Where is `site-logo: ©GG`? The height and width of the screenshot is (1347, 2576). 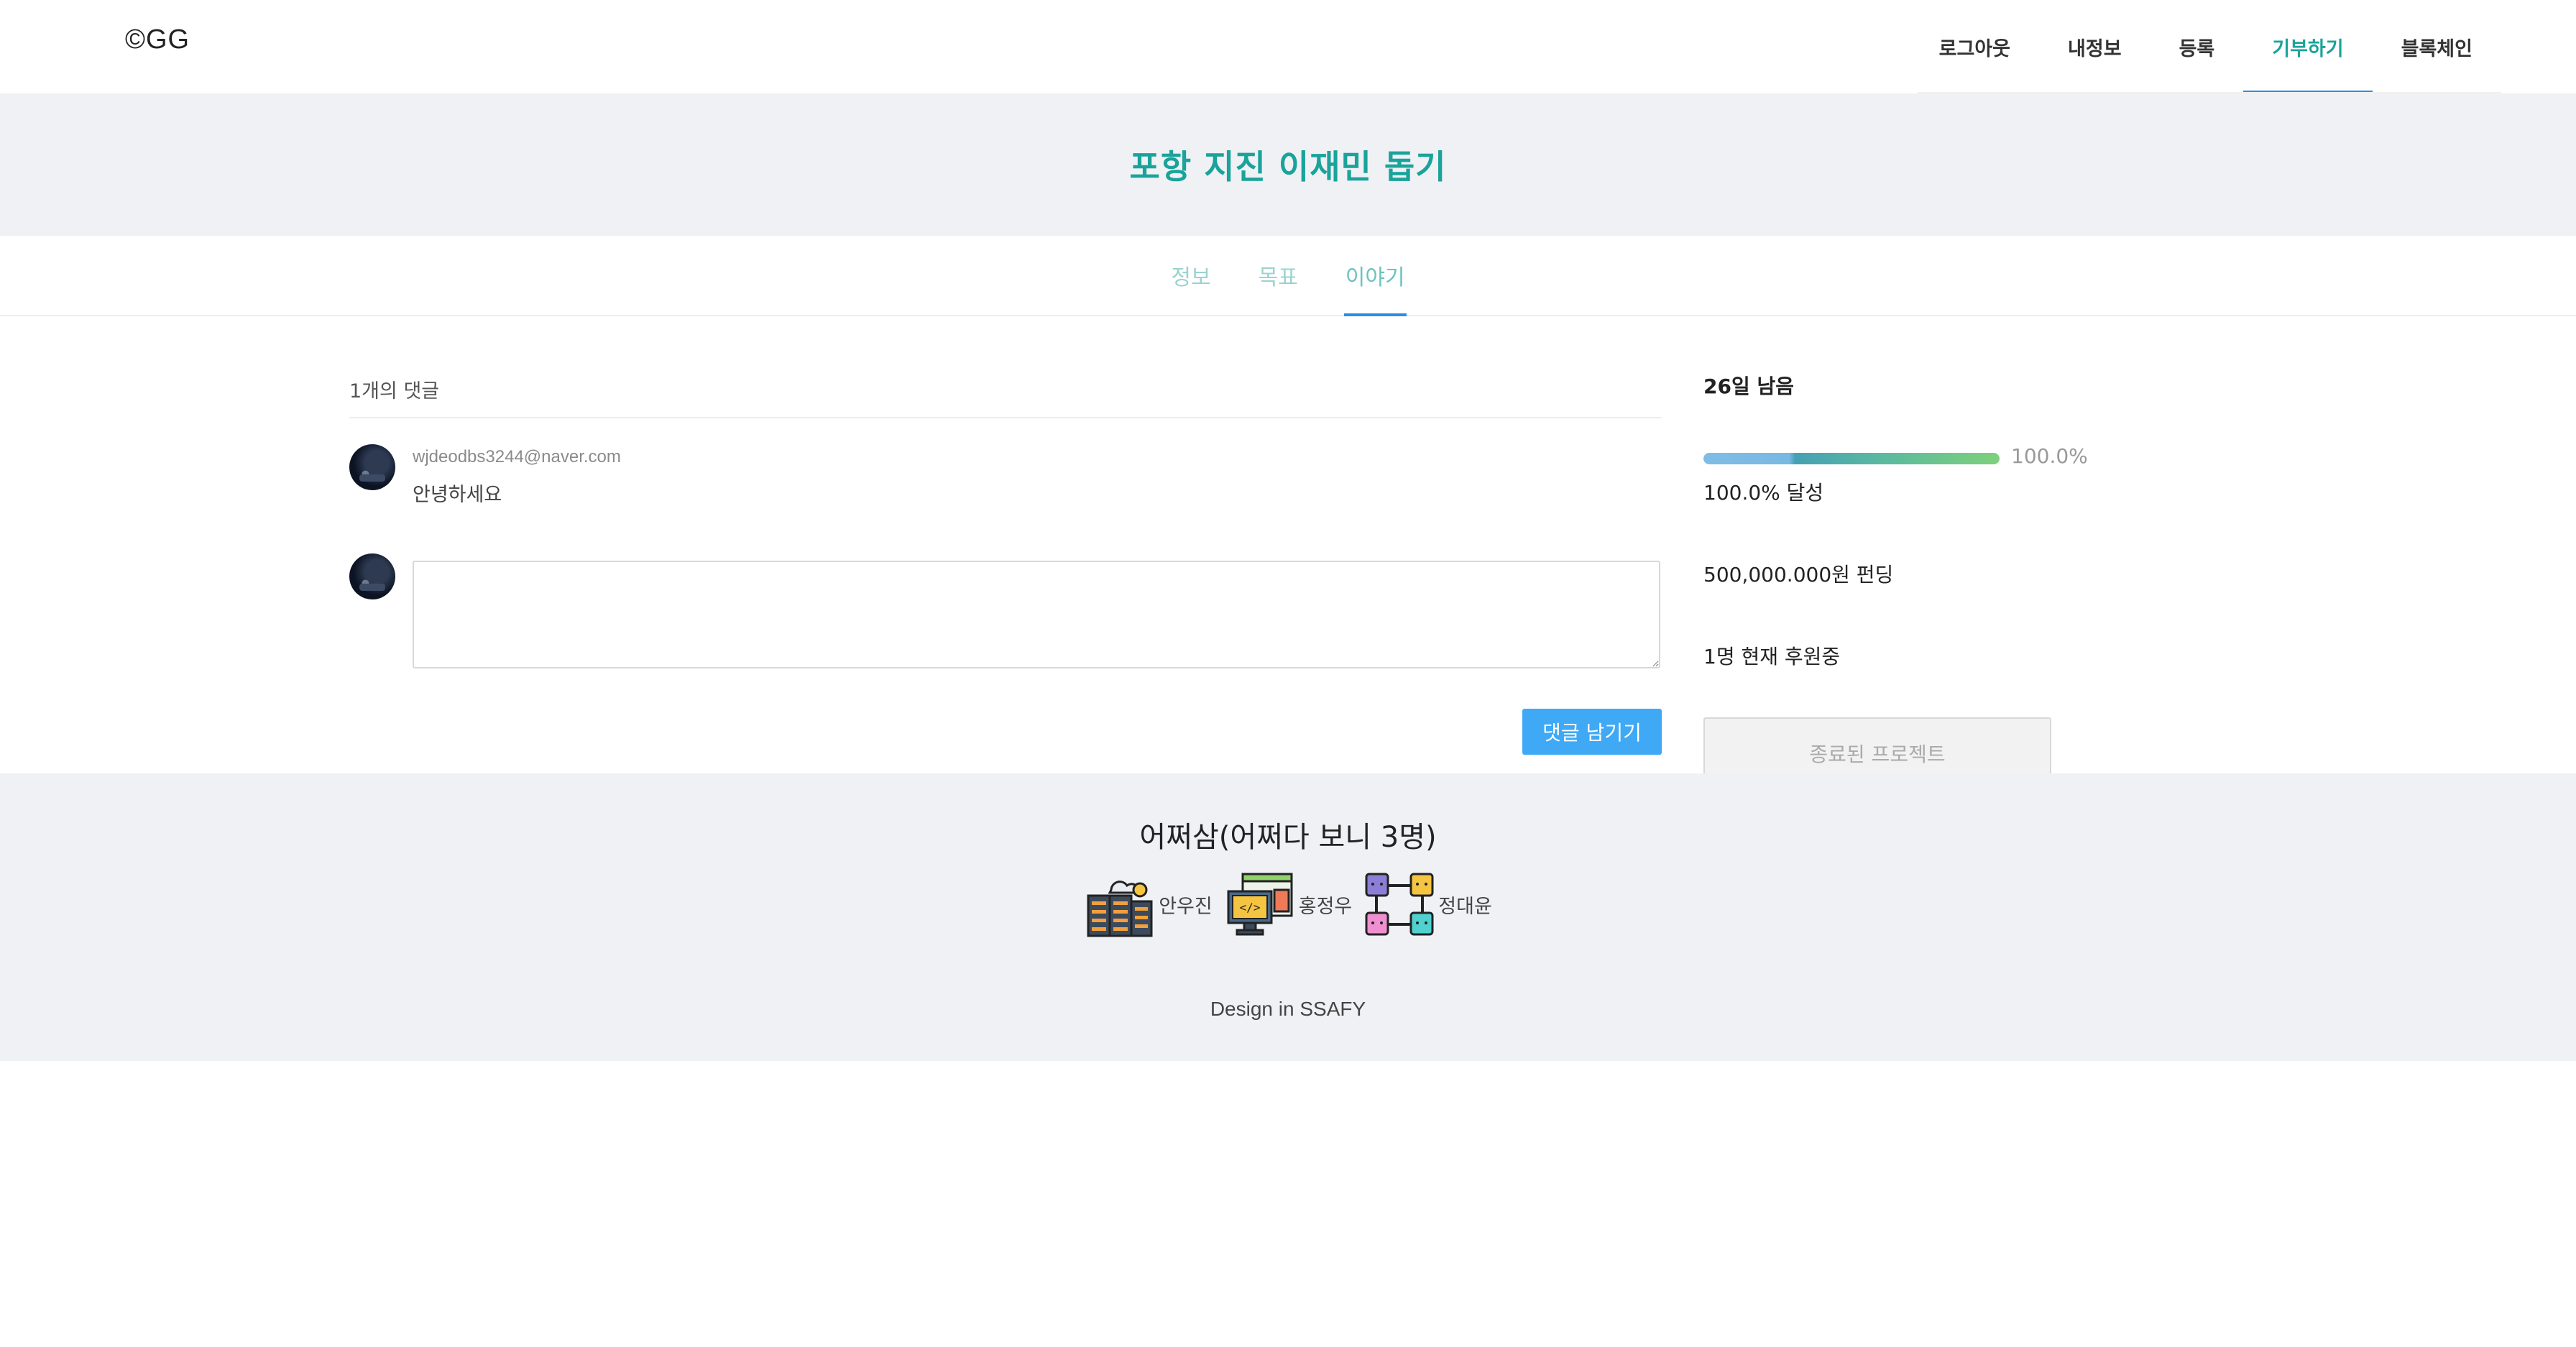 site-logo: ©GG is located at coordinates (157, 39).